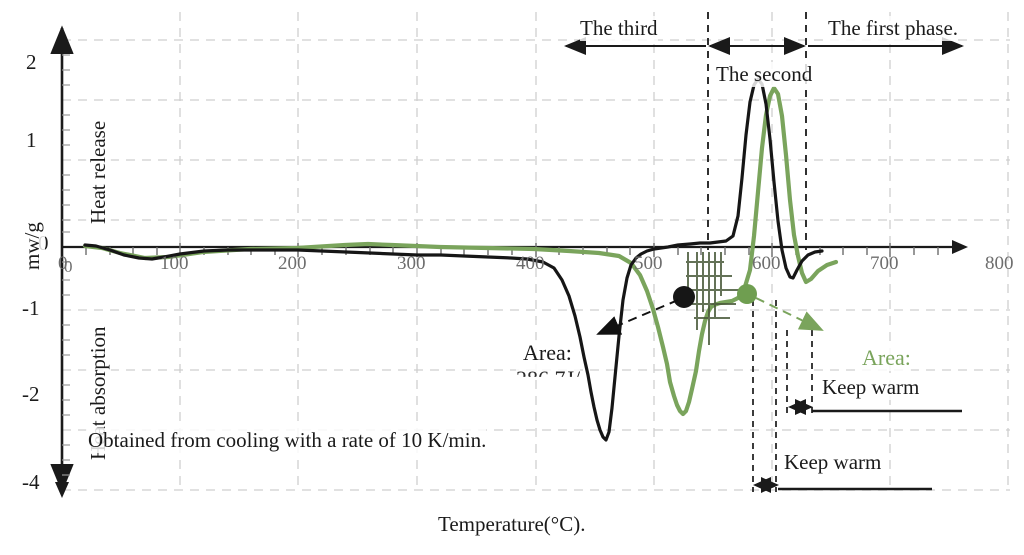  What do you see at coordinates (833, 462) in the screenshot?
I see `keep-warm-lower-label: Keep warm` at bounding box center [833, 462].